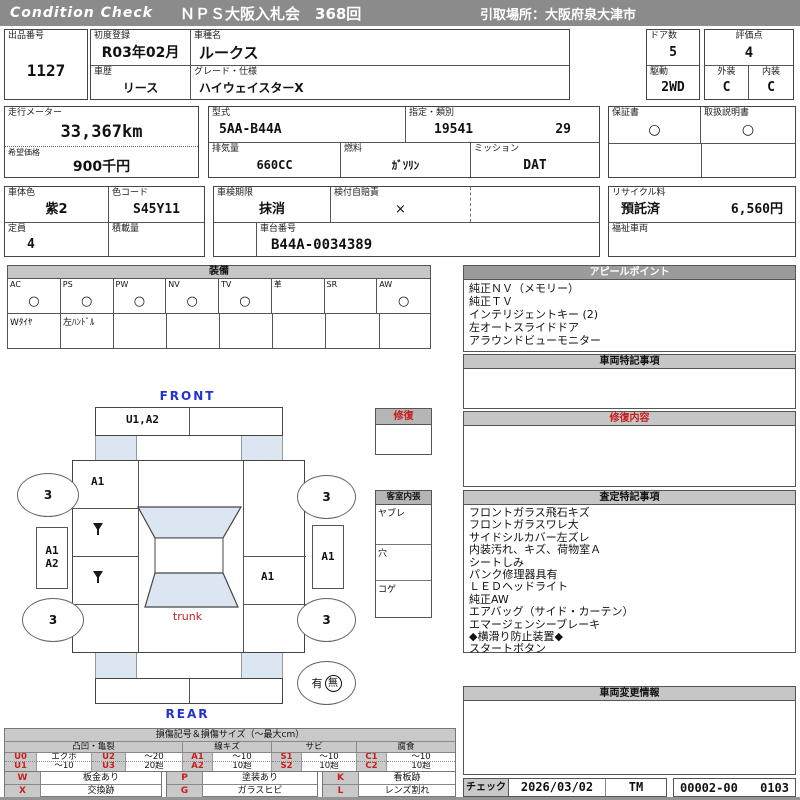 This screenshot has width=800, height=800. Describe the element at coordinates (140, 296) in the screenshot. I see `equip-cell-pw: PW ○` at that location.